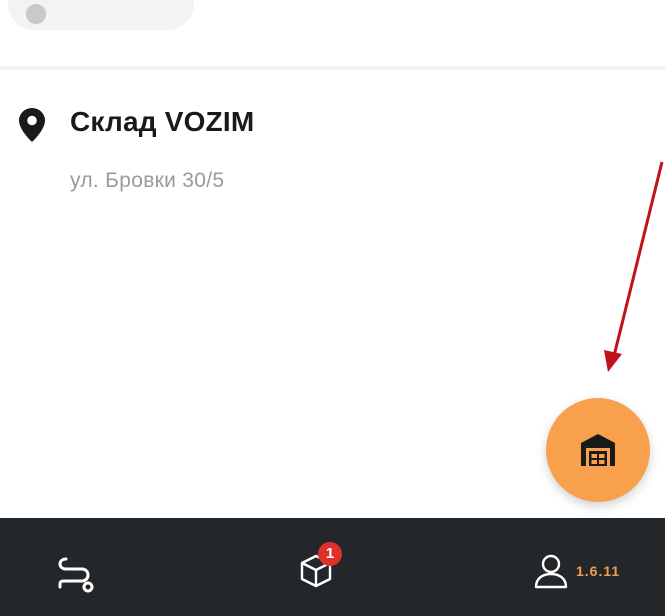  What do you see at coordinates (634, 266) in the screenshot?
I see `annotation-arrow` at bounding box center [634, 266].